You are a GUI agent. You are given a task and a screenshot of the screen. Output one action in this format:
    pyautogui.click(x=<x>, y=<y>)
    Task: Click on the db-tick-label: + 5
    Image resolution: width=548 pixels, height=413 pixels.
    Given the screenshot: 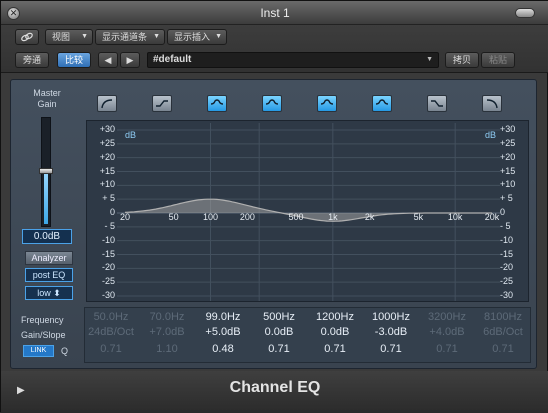 What is the action you would take?
    pyautogui.click(x=108, y=198)
    